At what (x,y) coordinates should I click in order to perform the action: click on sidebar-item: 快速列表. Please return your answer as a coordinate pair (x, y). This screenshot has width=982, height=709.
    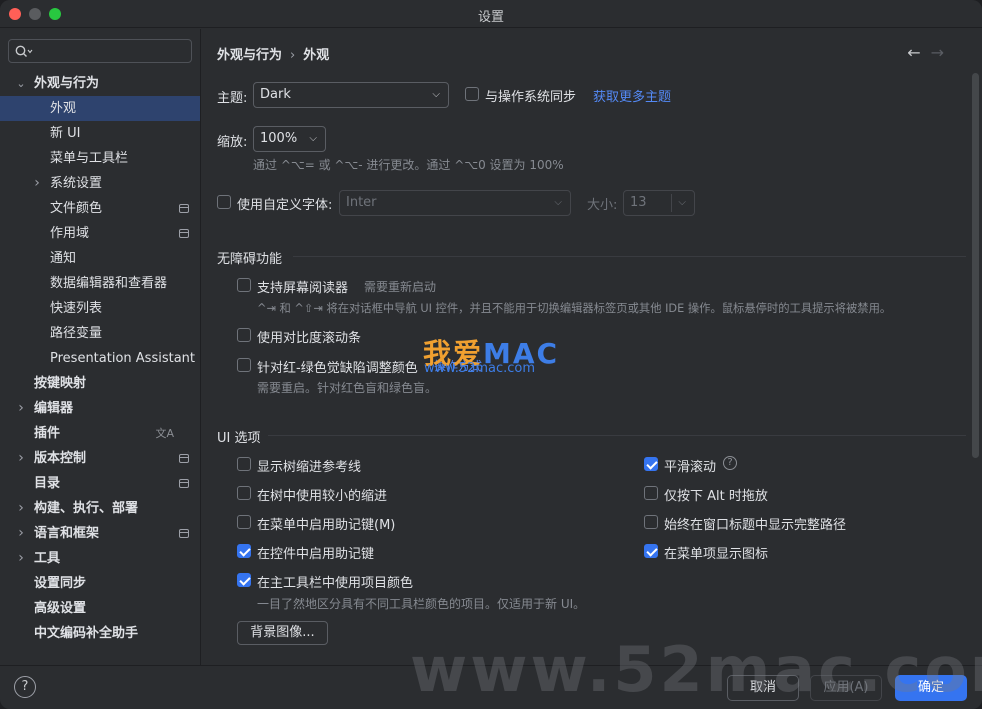
    Looking at the image, I should click on (100, 308).